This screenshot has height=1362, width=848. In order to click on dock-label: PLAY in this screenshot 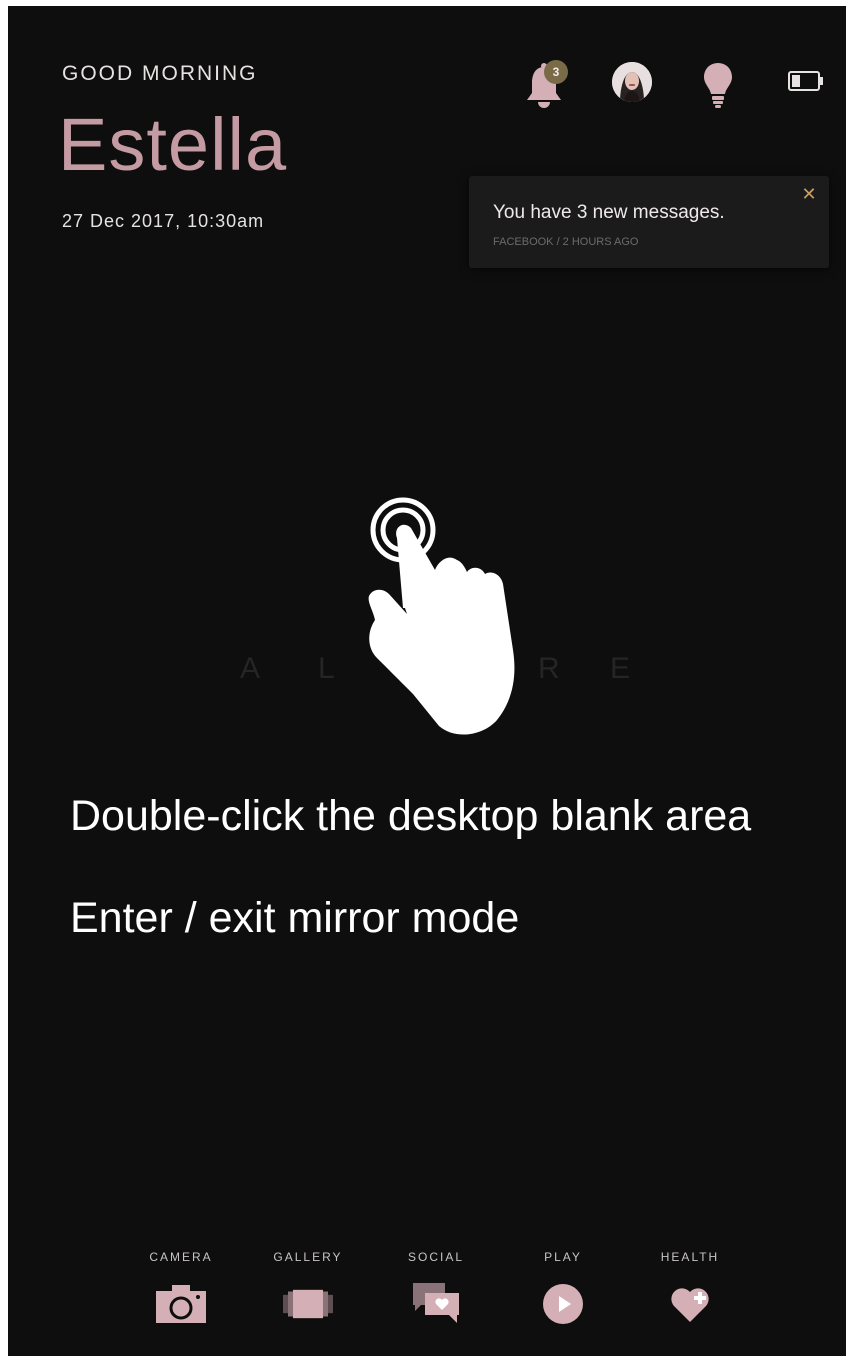, I will do `click(563, 1257)`.